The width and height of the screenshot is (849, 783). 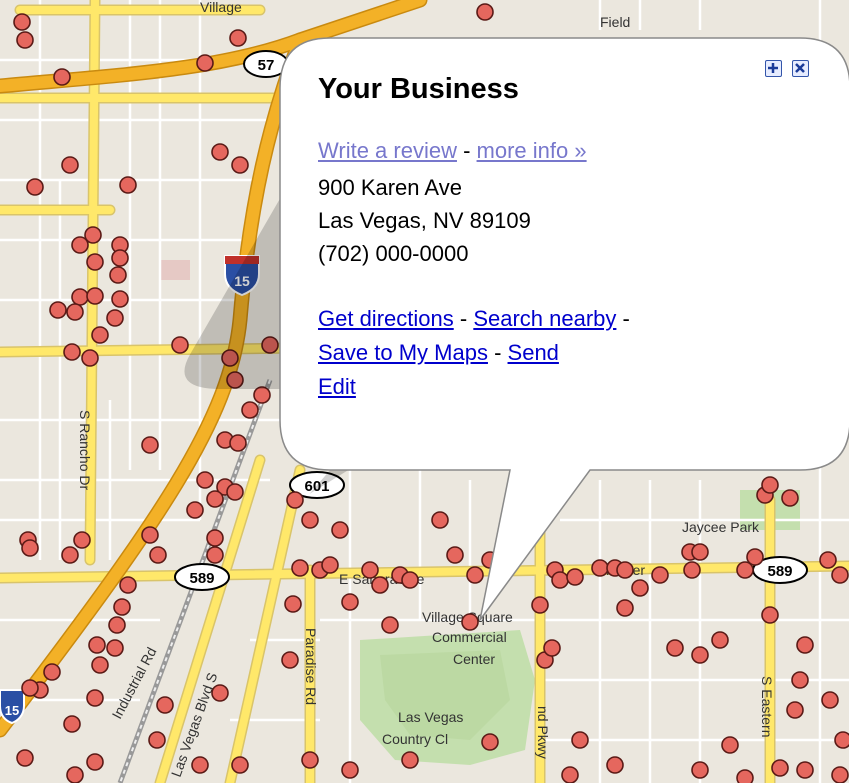 I want to click on get-directions-link: Get directions, so click(x=386, y=318).